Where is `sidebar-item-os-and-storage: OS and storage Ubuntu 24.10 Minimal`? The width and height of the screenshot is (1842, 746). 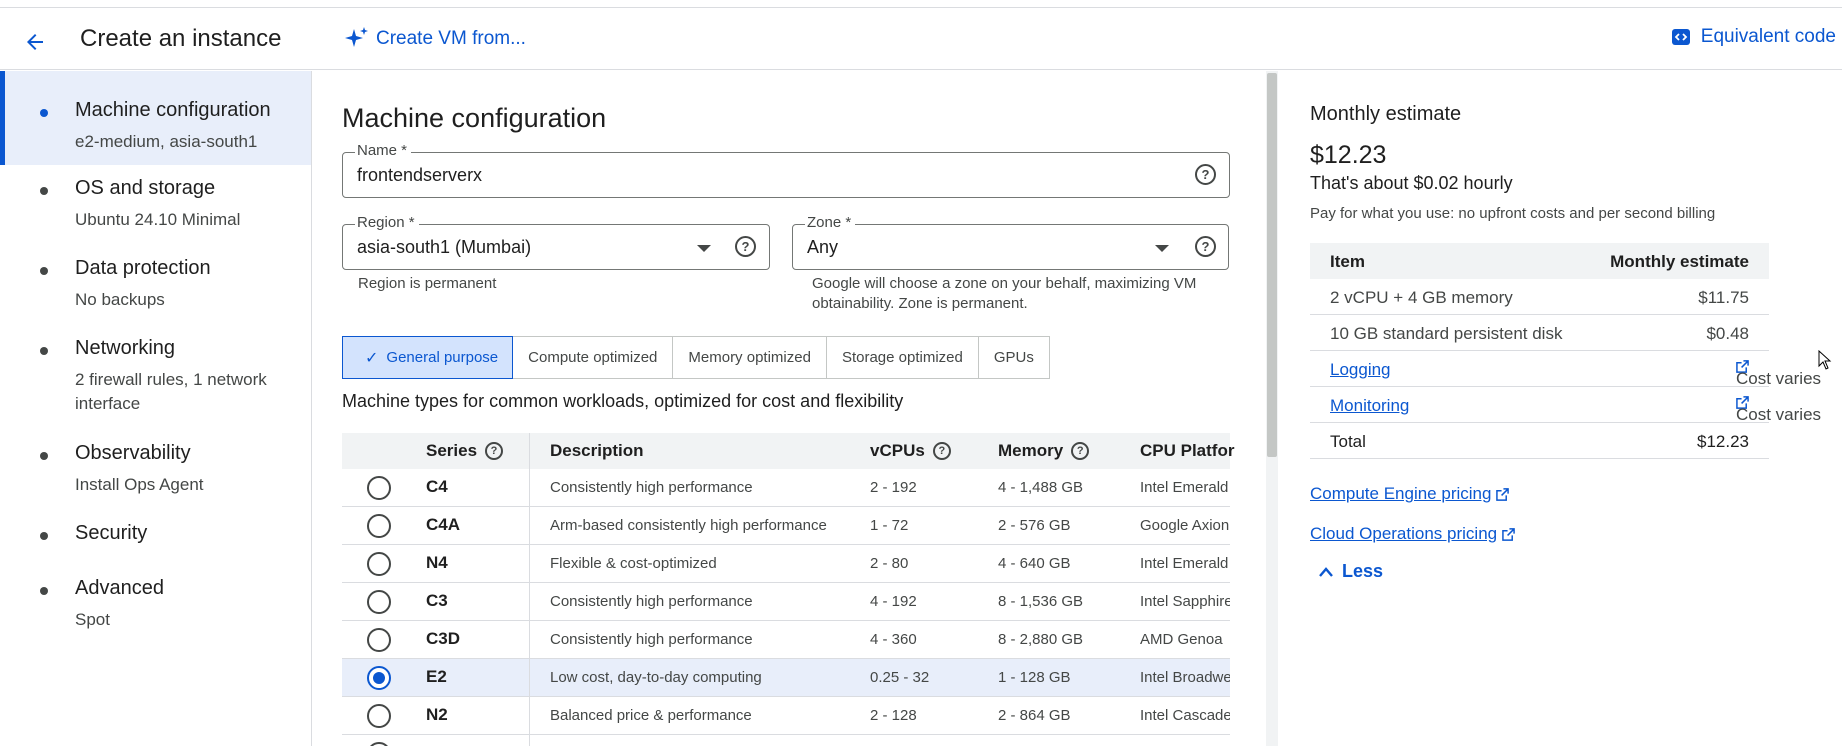 sidebar-item-os-and-storage: OS and storage Ubuntu 24.10 Minimal is located at coordinates (155, 200).